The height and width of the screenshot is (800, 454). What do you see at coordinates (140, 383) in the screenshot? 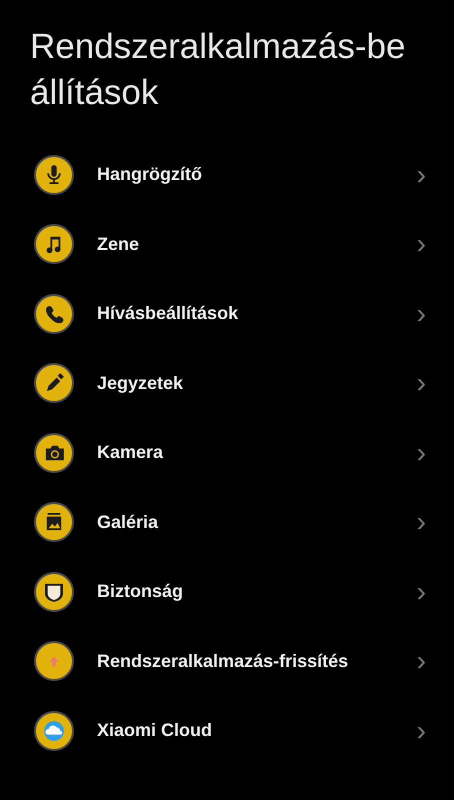
I see `item-label: Jegyzetek` at bounding box center [140, 383].